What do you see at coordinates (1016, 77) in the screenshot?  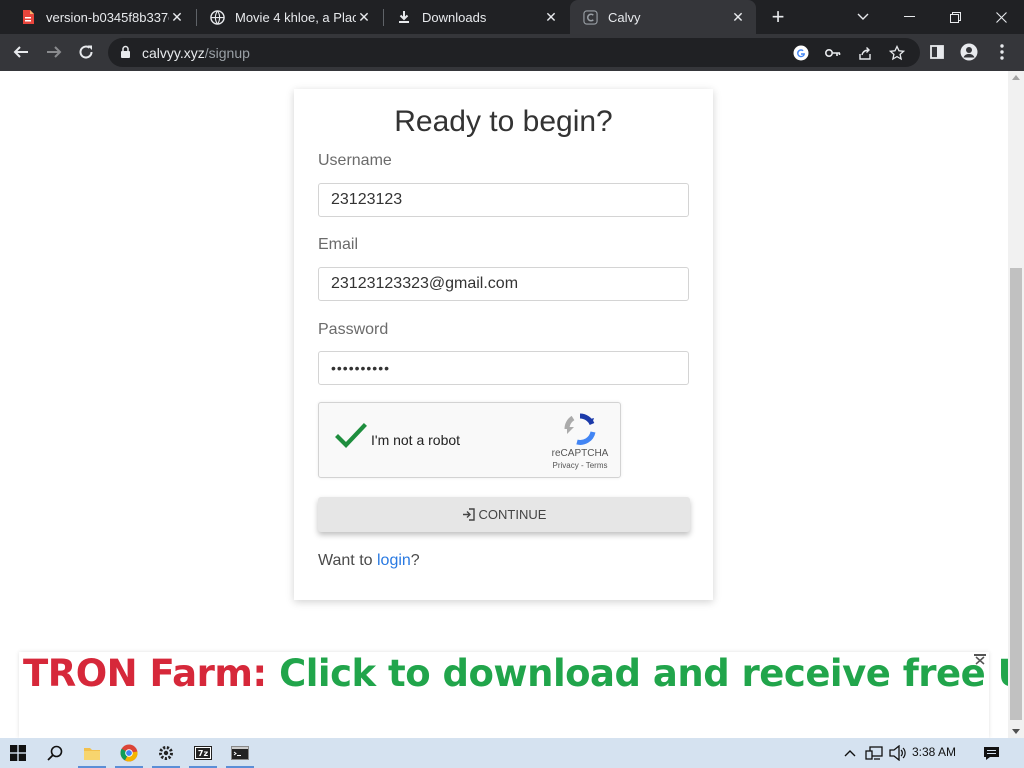 I see `scroll-up-arrow-icon` at bounding box center [1016, 77].